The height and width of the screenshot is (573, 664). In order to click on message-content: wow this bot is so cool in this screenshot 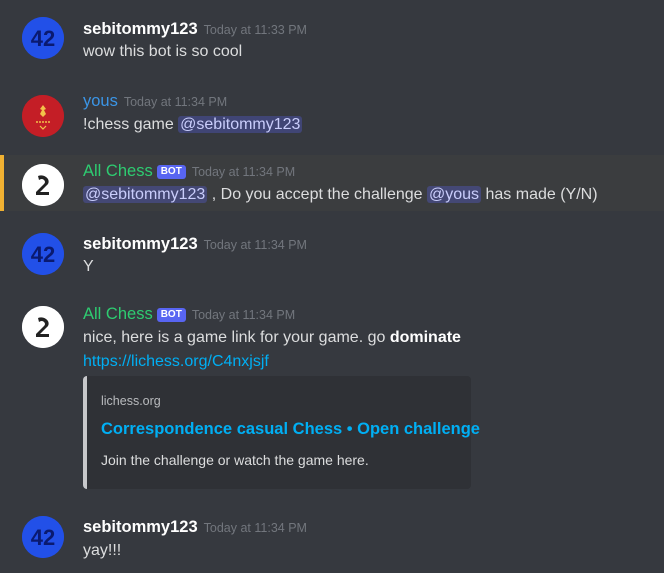, I will do `click(163, 51)`.